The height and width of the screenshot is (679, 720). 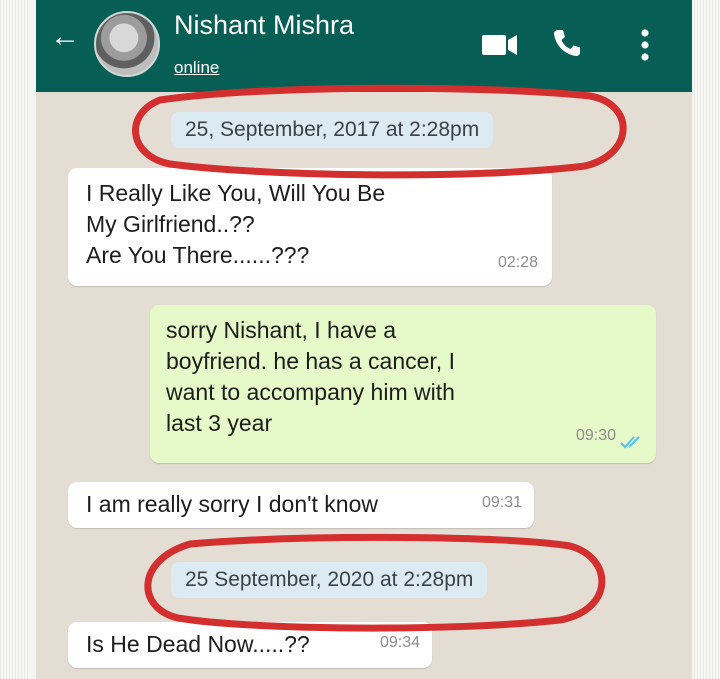 What do you see at coordinates (198, 644) in the screenshot?
I see `message-text: Is He Dead Now.....??` at bounding box center [198, 644].